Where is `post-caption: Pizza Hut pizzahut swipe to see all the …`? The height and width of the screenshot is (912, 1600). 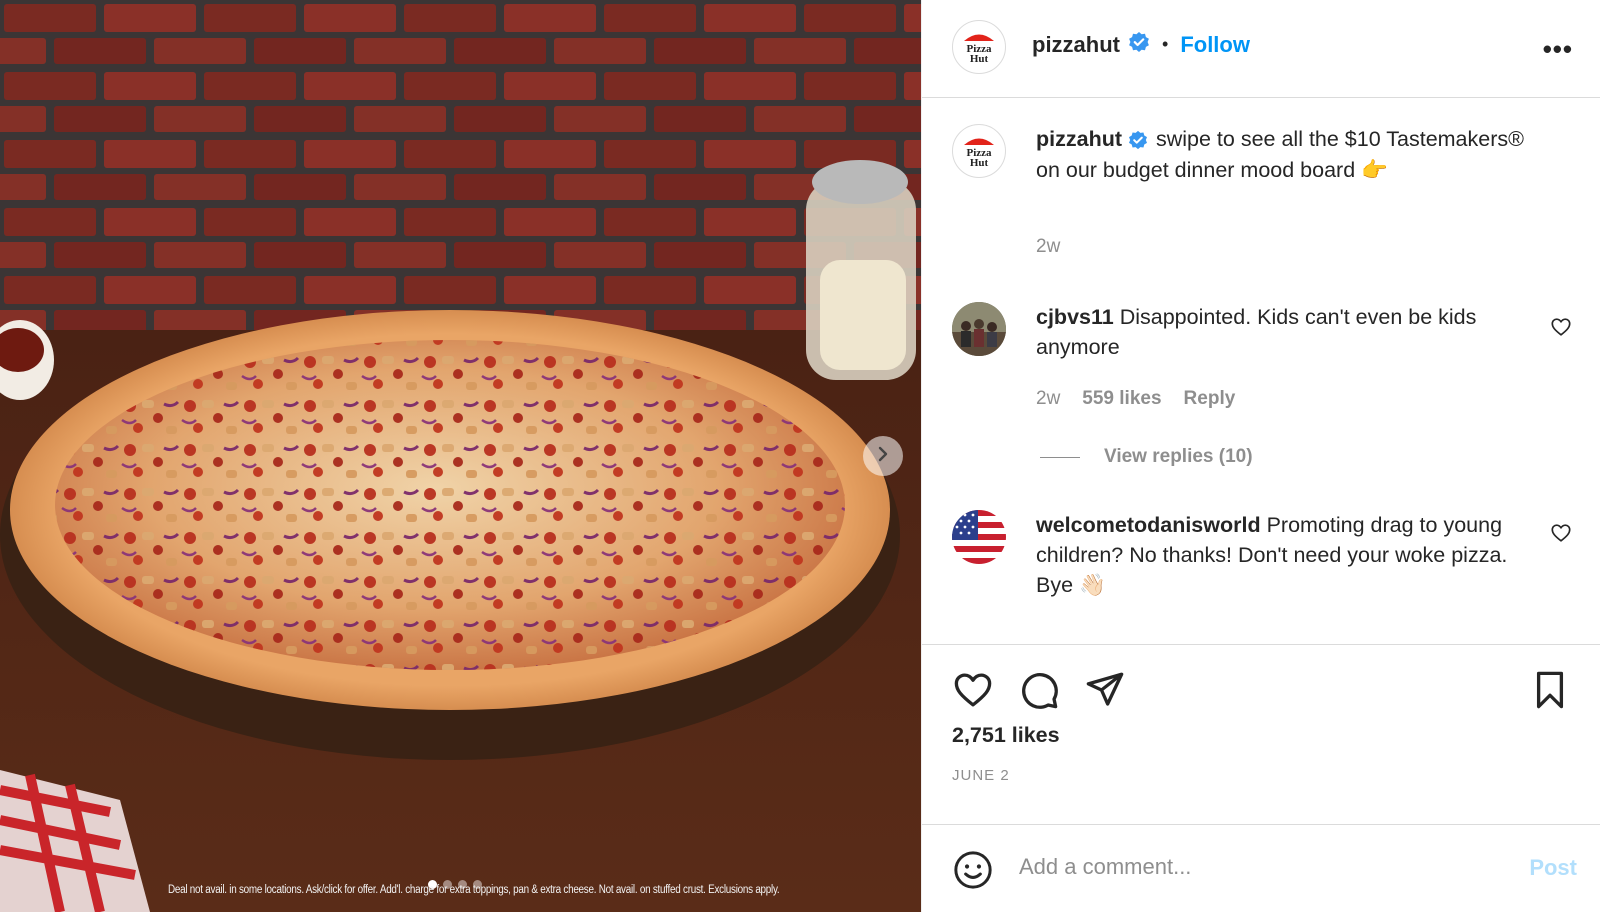
post-caption: Pizza Hut pizzahut swipe to see all the … is located at coordinates (1262, 199).